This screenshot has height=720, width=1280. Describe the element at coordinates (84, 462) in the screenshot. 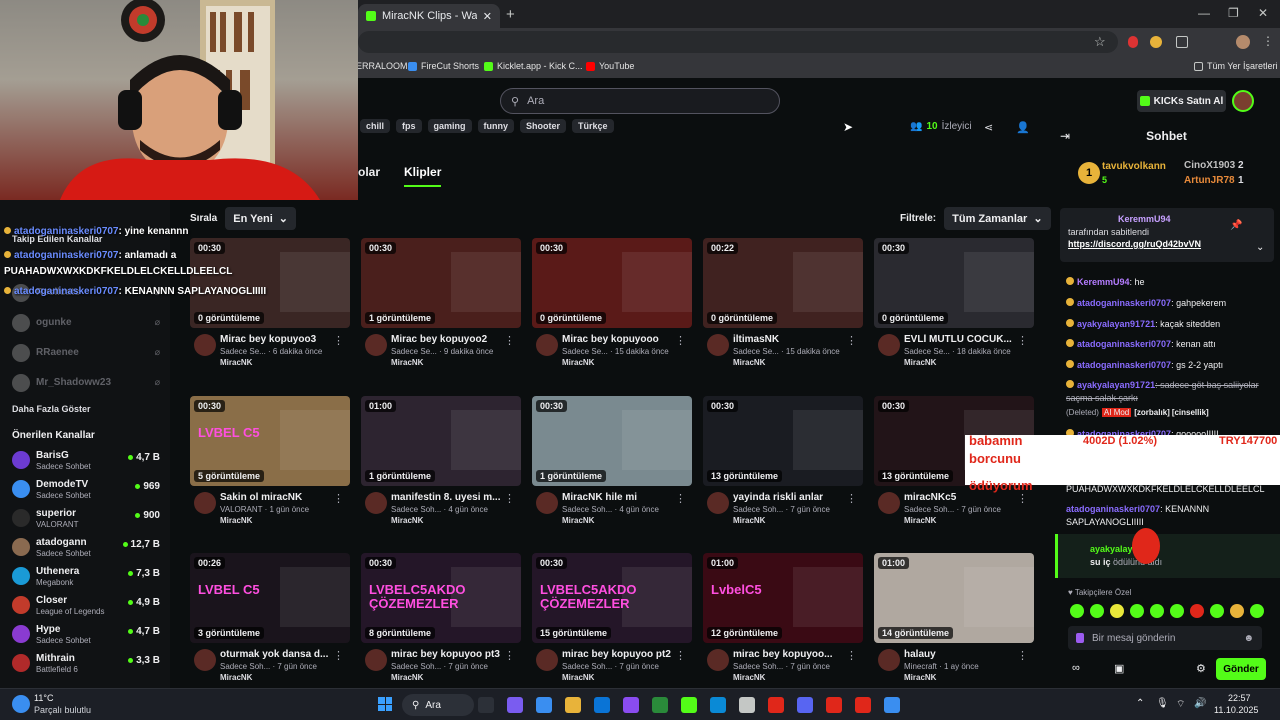

I see `sidebar-item-recommended: BarisG Sadece Sohbet 4,7 B` at that location.